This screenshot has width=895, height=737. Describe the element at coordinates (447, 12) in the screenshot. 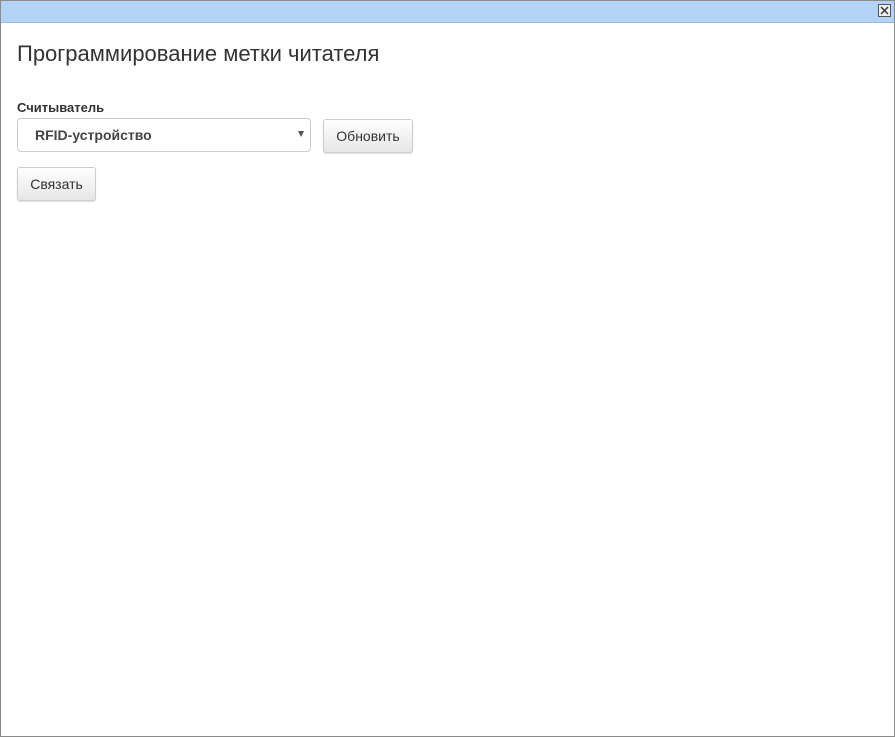

I see `title-bar` at that location.